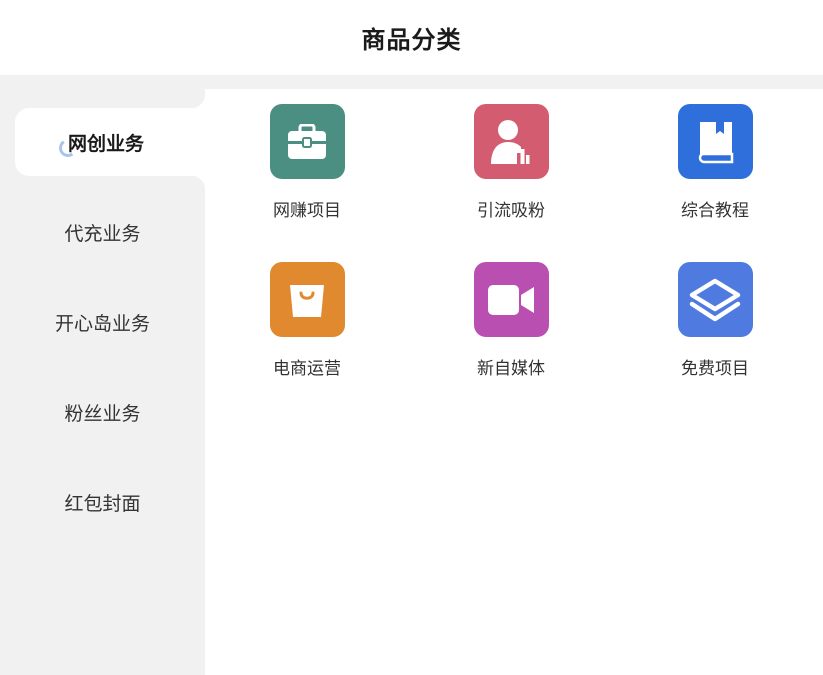 Image resolution: width=823 pixels, height=675 pixels. What do you see at coordinates (307, 211) in the screenshot?
I see `category-label: 网赚项目` at bounding box center [307, 211].